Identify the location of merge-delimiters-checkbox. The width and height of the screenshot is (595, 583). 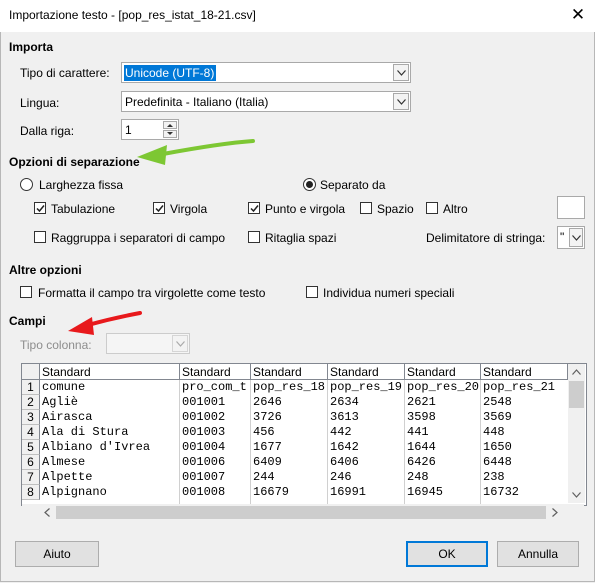
(40, 237).